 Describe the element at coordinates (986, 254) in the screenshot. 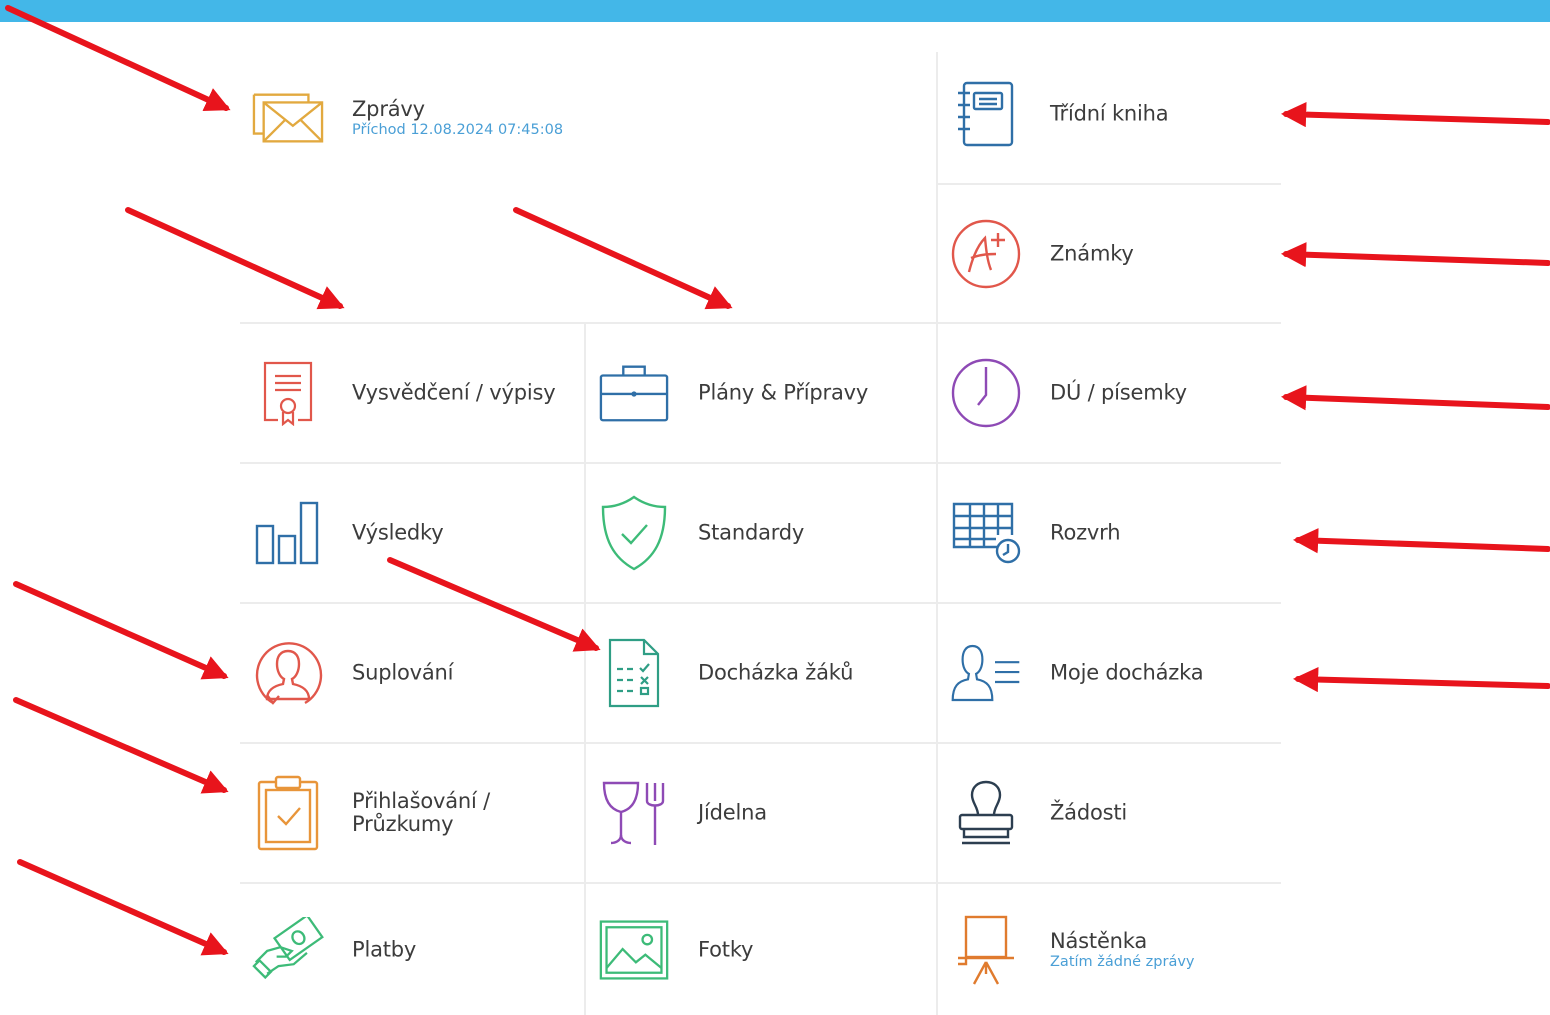

I see `grade-a-plus-icon` at that location.